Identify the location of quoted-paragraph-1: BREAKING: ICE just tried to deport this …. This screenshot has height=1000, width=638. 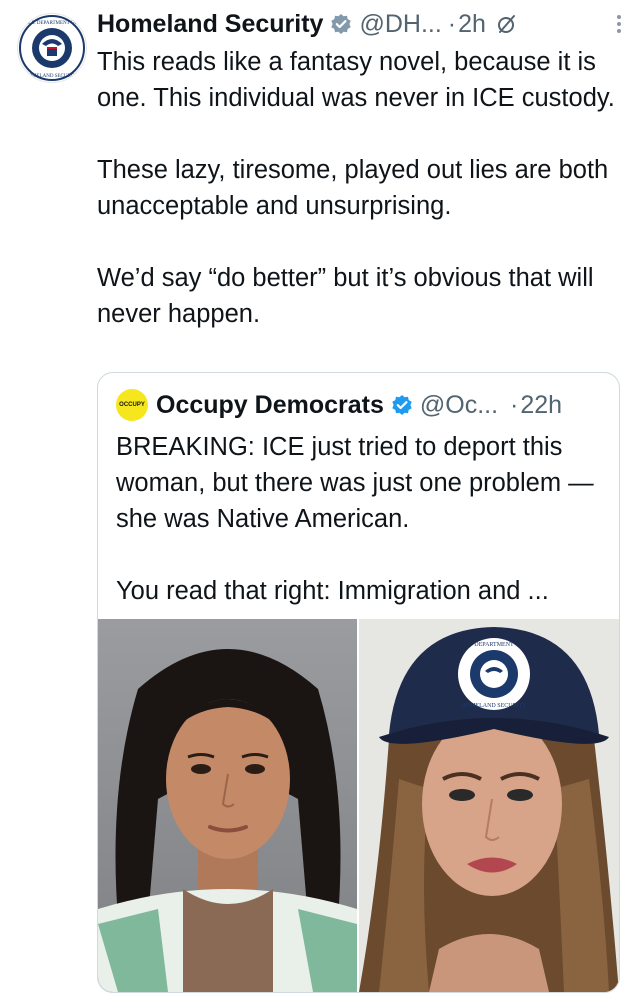
(355, 483).